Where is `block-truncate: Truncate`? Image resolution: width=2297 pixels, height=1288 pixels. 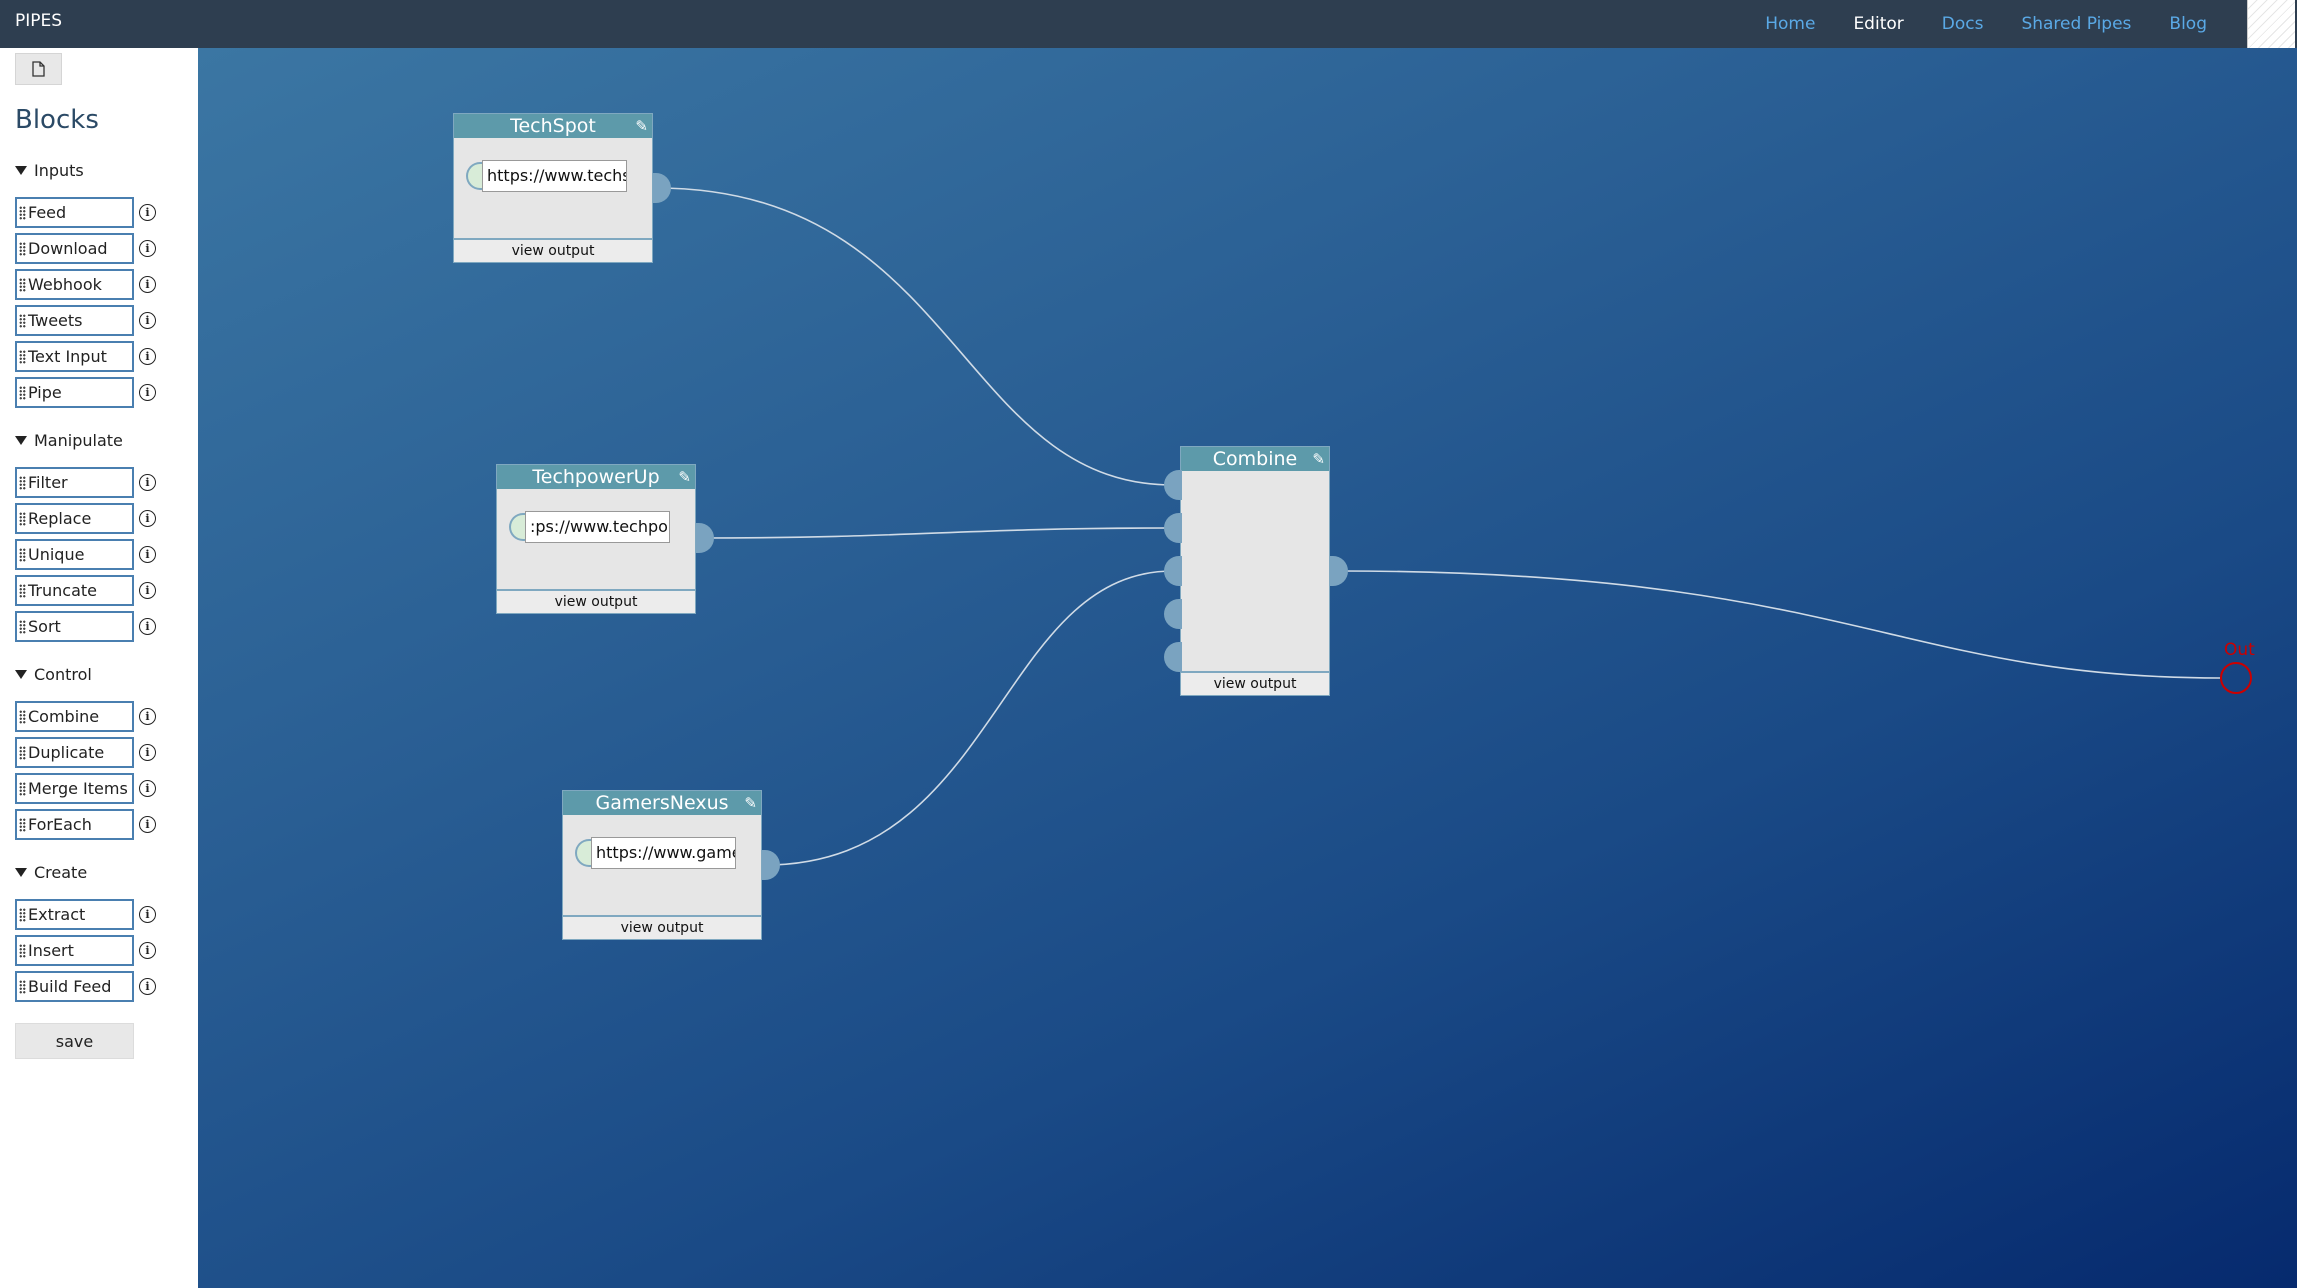
block-truncate: Truncate is located at coordinates (74, 590).